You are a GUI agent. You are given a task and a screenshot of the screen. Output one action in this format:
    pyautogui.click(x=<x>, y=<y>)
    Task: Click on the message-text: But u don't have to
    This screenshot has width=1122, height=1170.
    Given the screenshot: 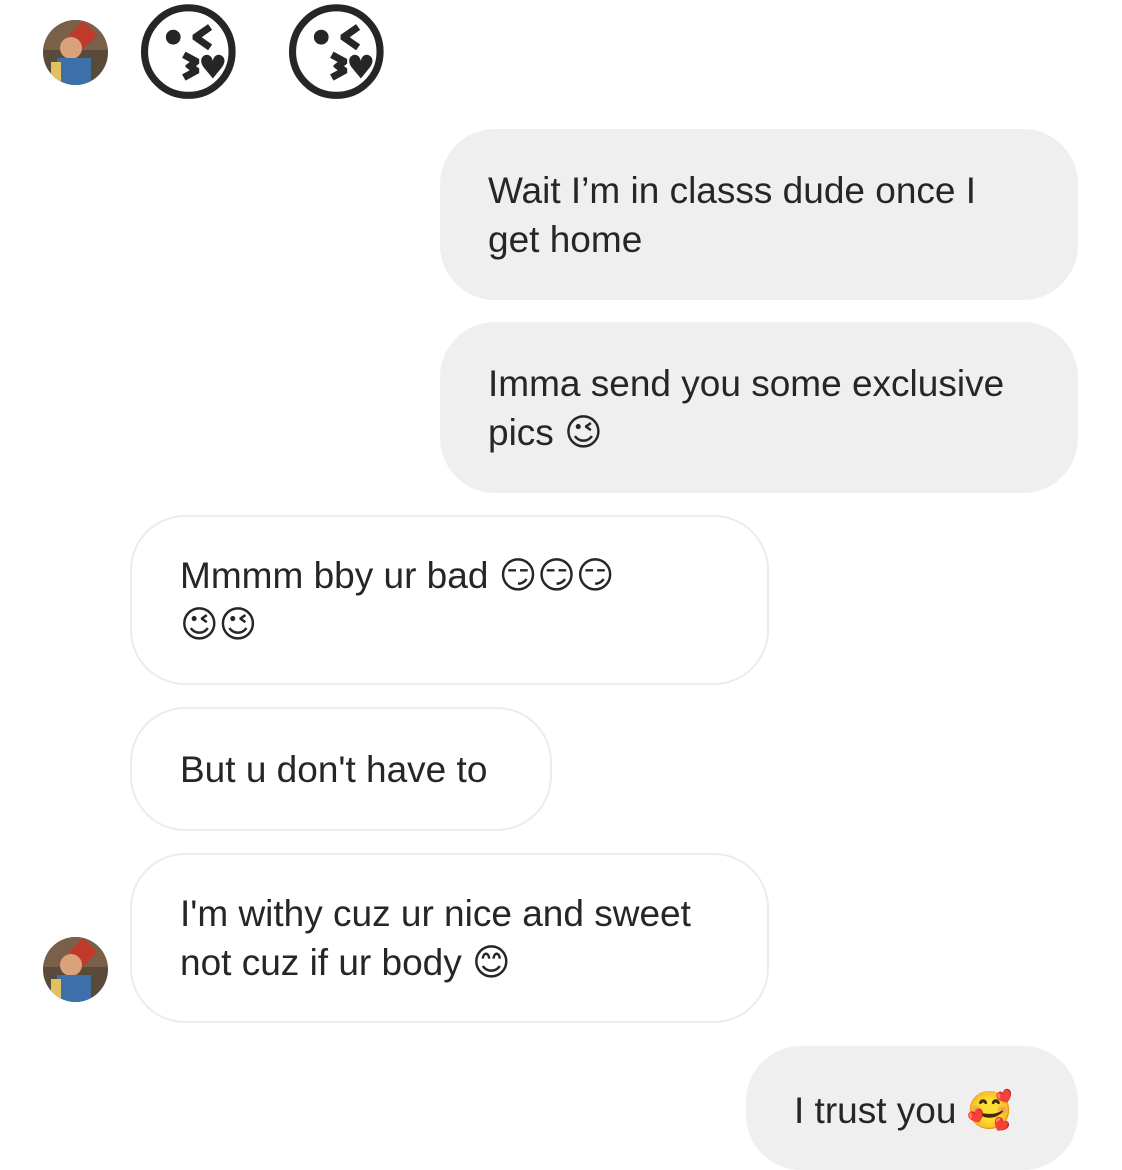 What is the action you would take?
    pyautogui.click(x=334, y=769)
    